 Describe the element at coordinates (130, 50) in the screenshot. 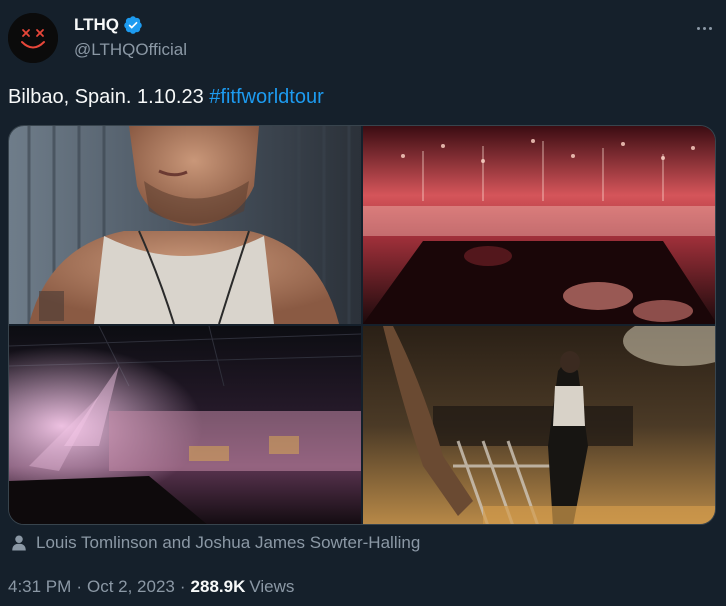

I see `handle: @LTHQOfficial` at that location.